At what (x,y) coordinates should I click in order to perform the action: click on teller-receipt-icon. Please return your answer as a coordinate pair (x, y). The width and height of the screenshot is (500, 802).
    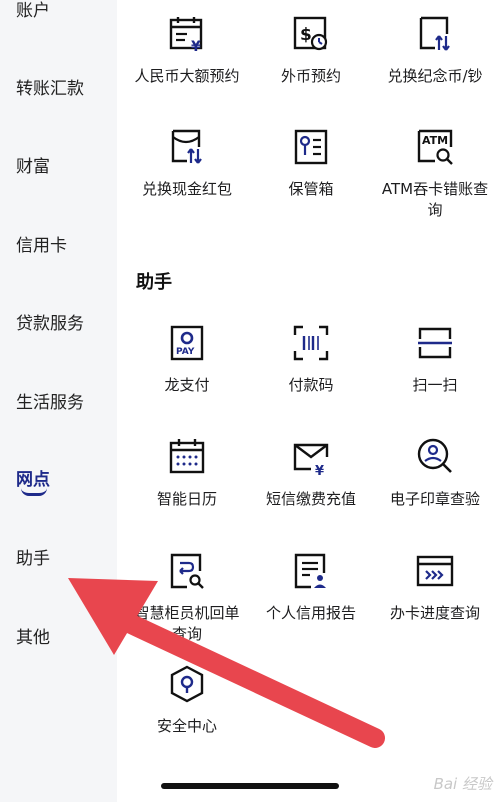
    Looking at the image, I should click on (187, 571).